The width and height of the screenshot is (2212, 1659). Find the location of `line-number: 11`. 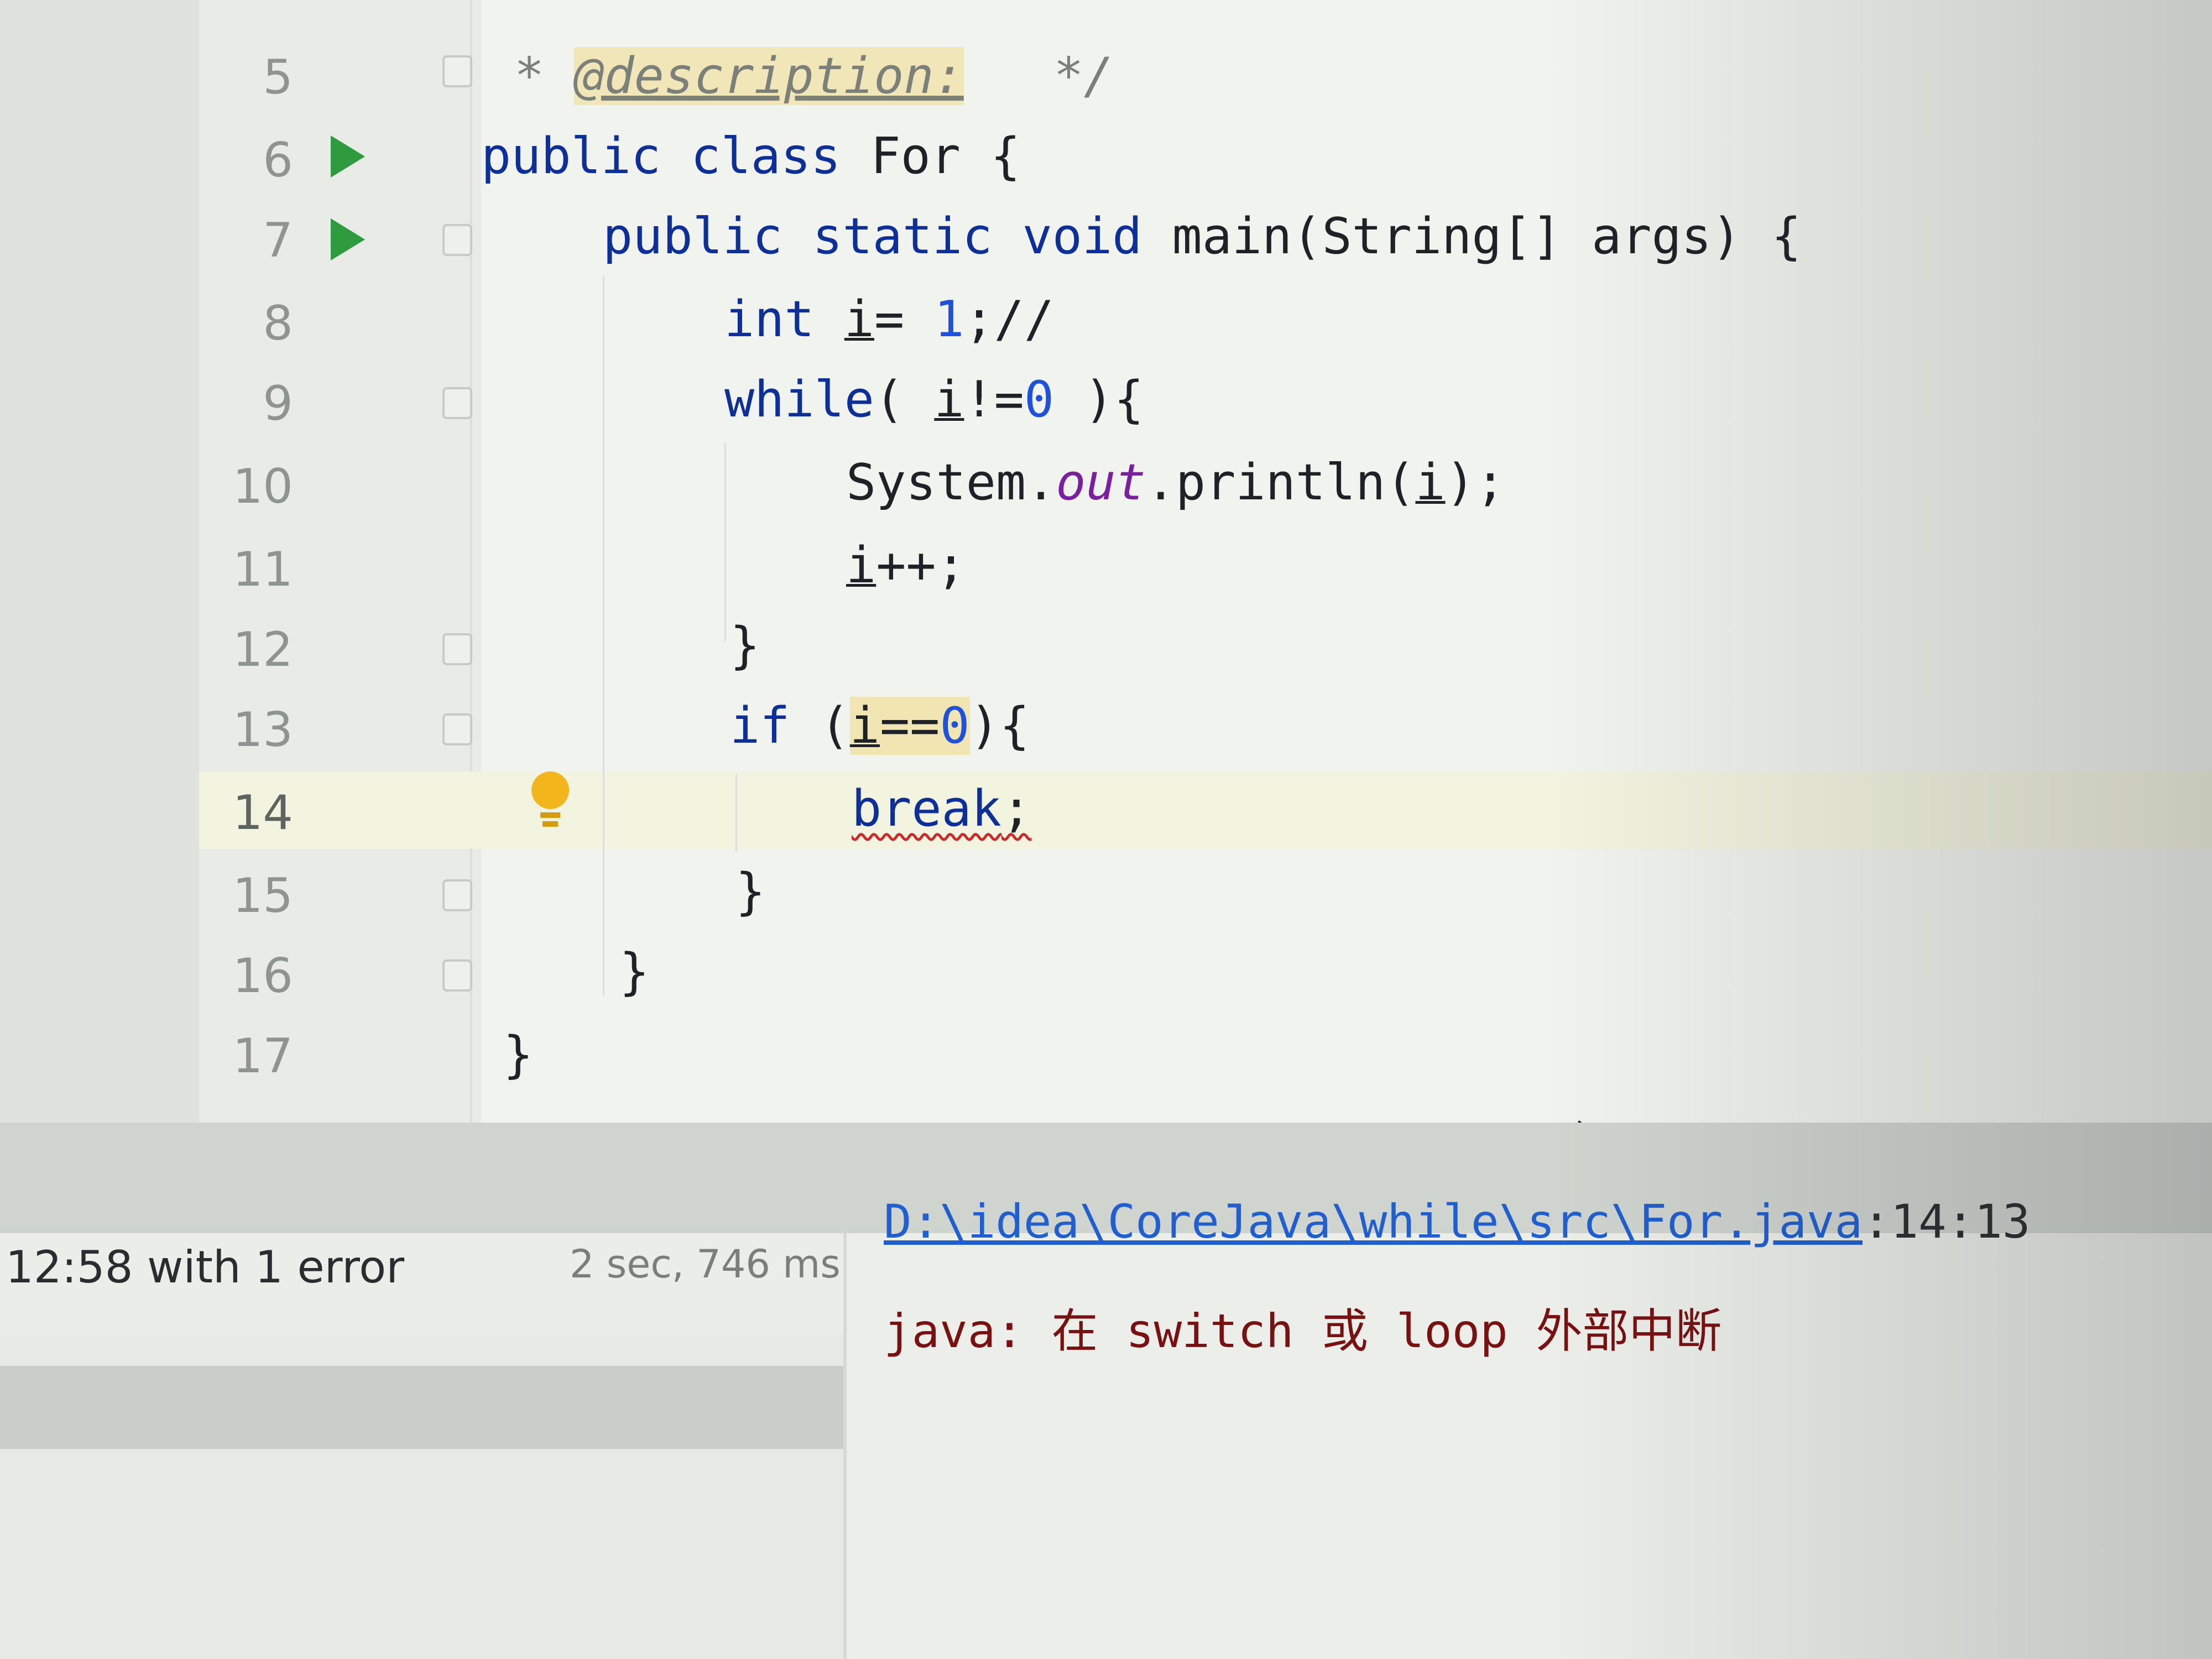

line-number: 11 is located at coordinates (262, 570).